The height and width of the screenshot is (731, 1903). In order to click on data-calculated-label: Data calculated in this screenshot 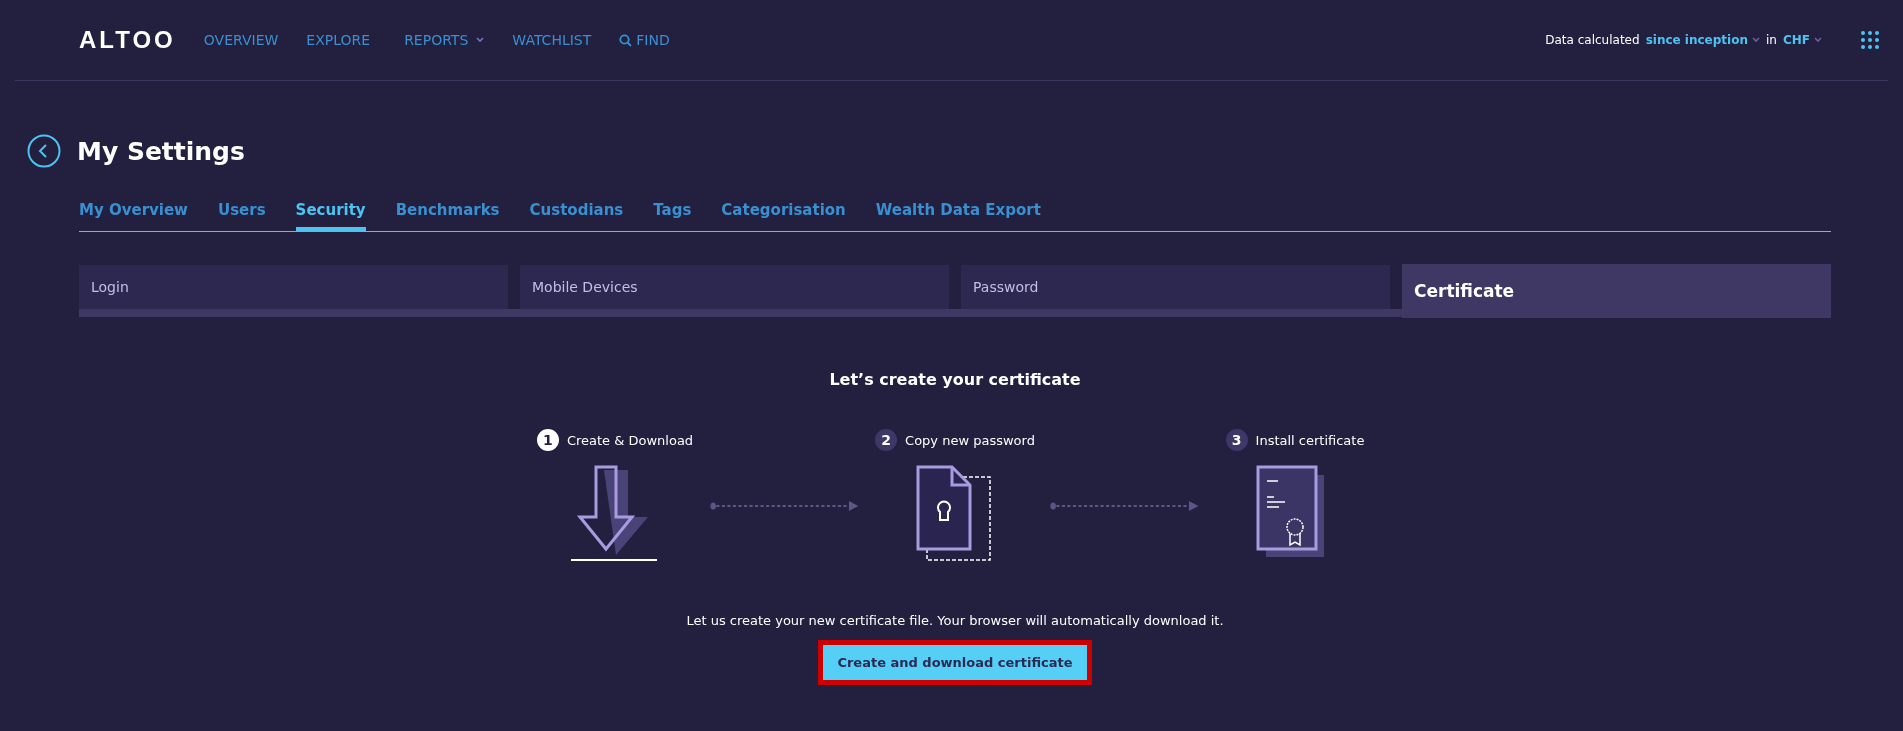, I will do `click(1592, 40)`.